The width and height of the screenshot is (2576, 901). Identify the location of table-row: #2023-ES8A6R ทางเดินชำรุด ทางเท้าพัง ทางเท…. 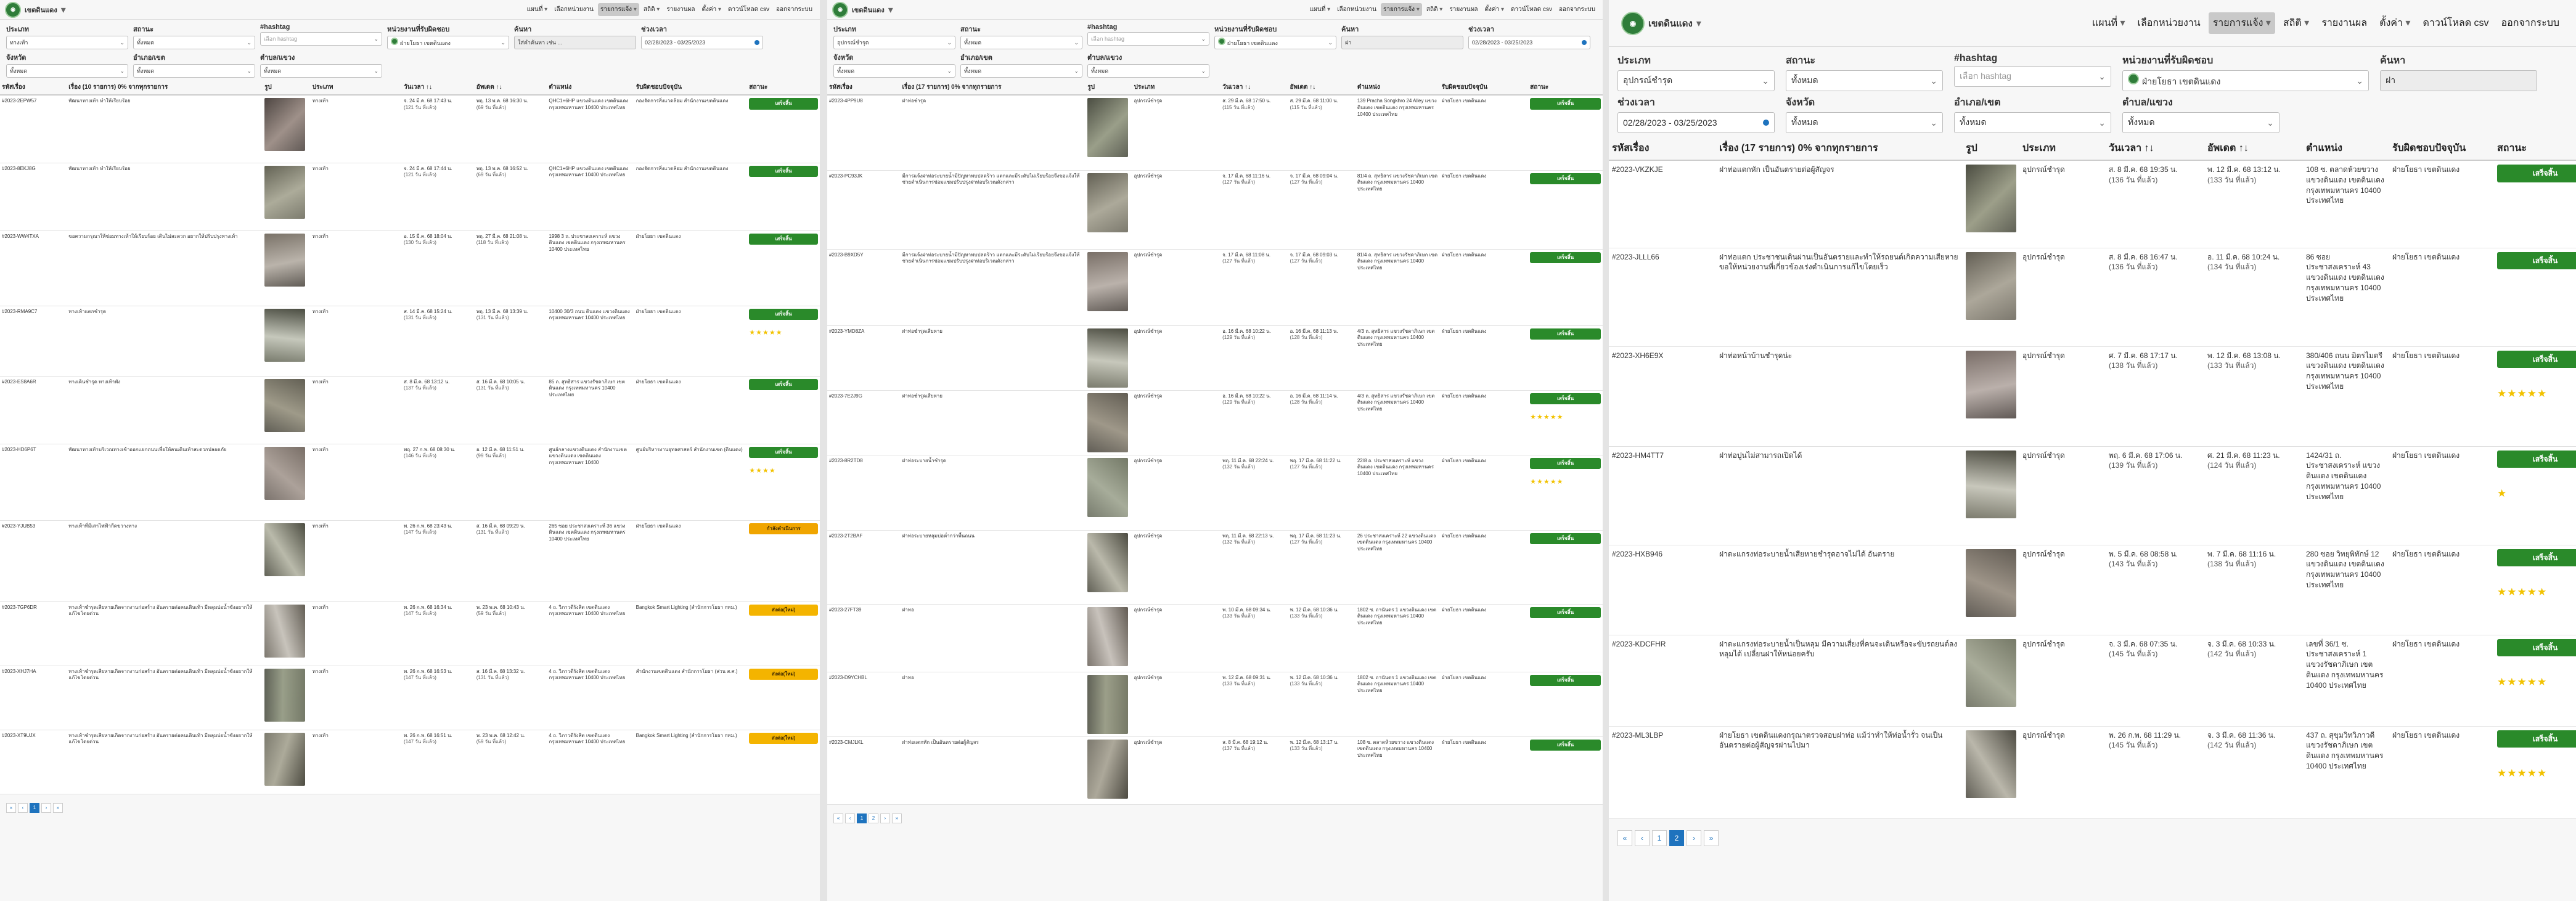
(410, 410).